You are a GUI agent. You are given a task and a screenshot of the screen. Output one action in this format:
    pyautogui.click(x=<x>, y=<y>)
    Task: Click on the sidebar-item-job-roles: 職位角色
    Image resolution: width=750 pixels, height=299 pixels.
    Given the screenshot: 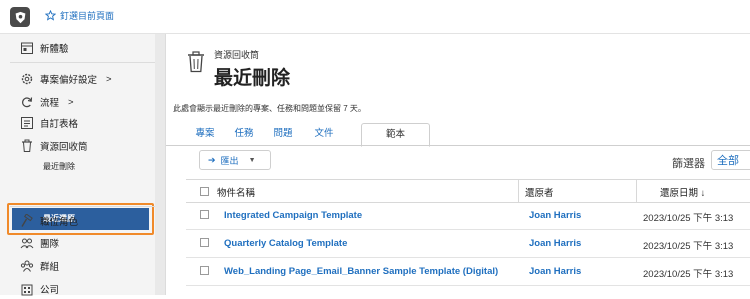 What is the action you would take?
    pyautogui.click(x=49, y=221)
    